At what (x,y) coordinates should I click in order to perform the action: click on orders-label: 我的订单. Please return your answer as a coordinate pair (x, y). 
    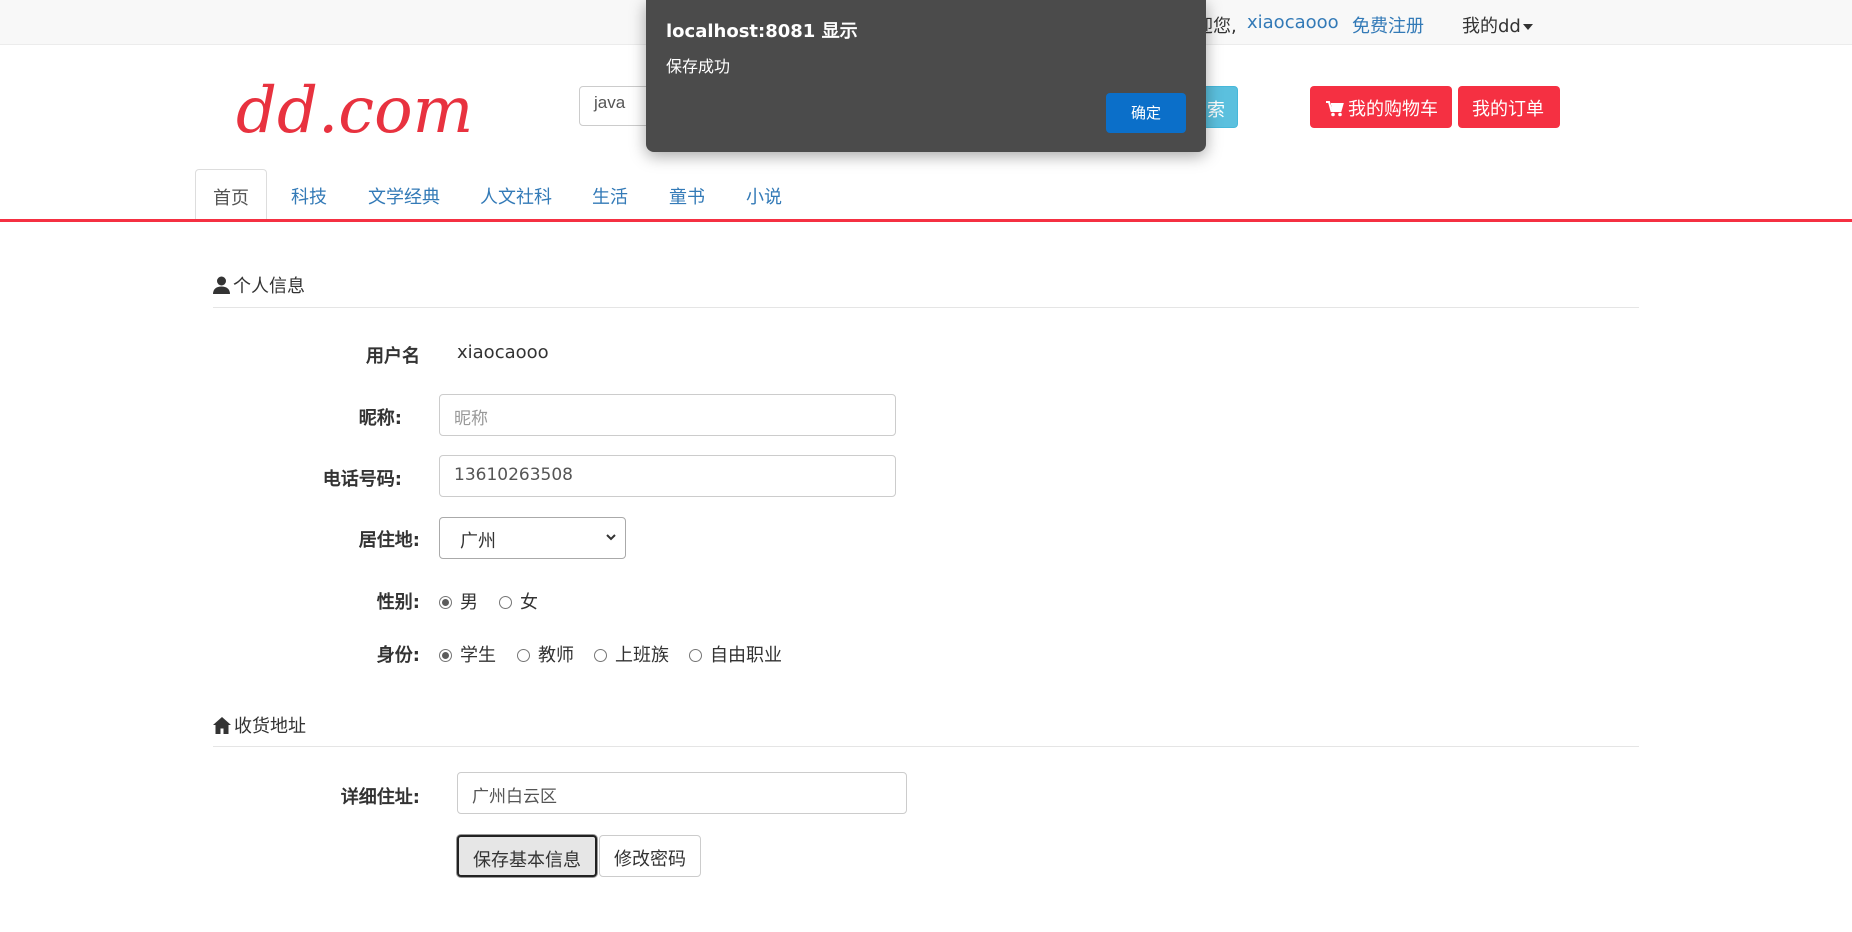
    Looking at the image, I should click on (1508, 109).